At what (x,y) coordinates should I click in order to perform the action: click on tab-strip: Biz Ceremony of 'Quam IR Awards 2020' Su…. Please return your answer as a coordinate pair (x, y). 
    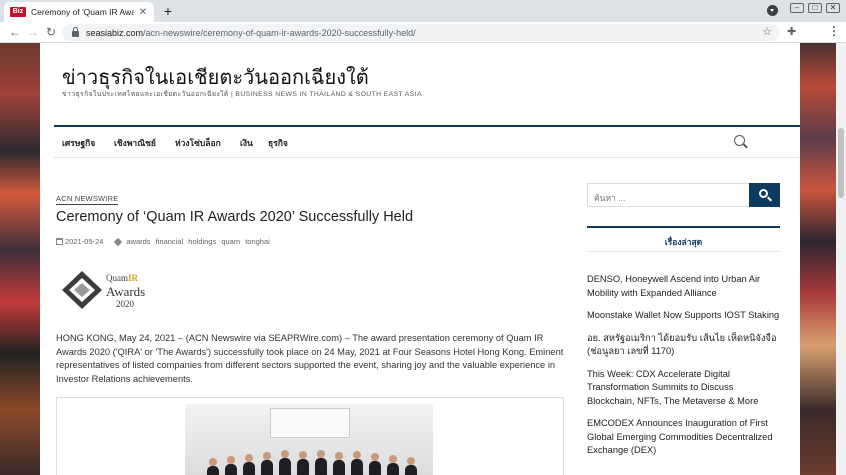
    Looking at the image, I should click on (423, 11).